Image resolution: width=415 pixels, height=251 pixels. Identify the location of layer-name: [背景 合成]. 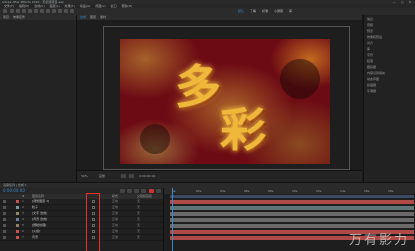
(39, 219).